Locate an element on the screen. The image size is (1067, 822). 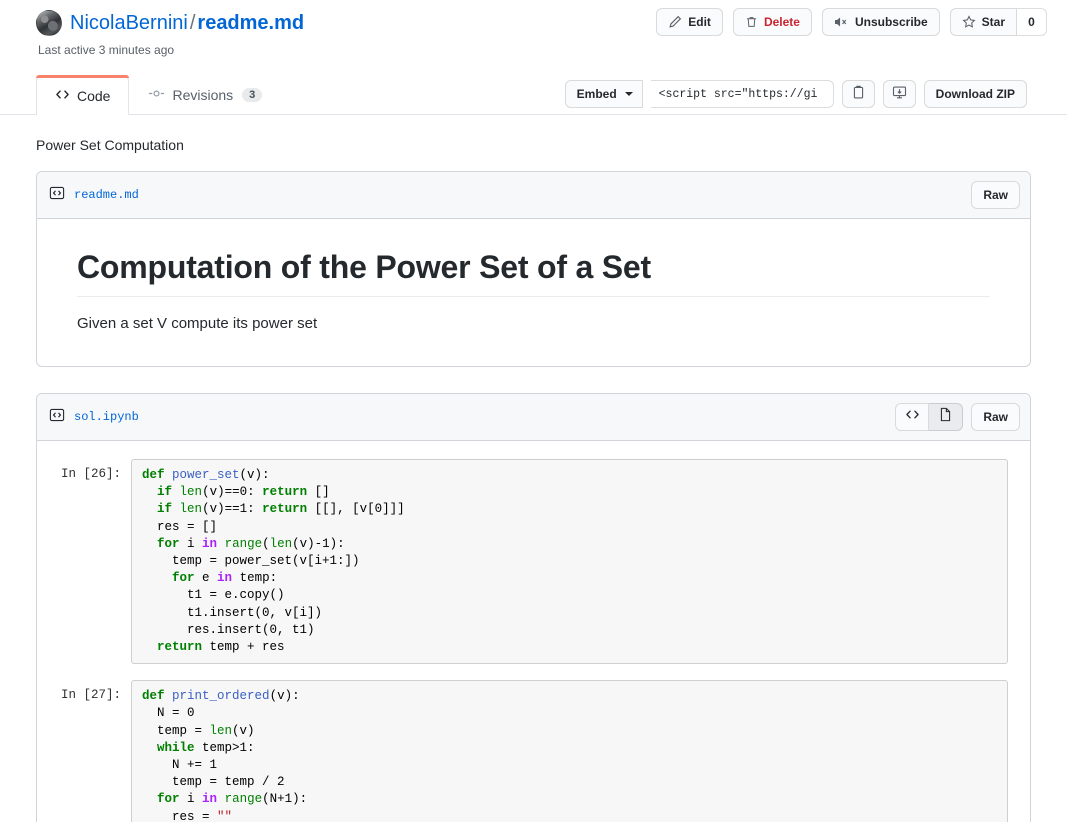
unsubscribe-button: Unsubscribe is located at coordinates (880, 22).